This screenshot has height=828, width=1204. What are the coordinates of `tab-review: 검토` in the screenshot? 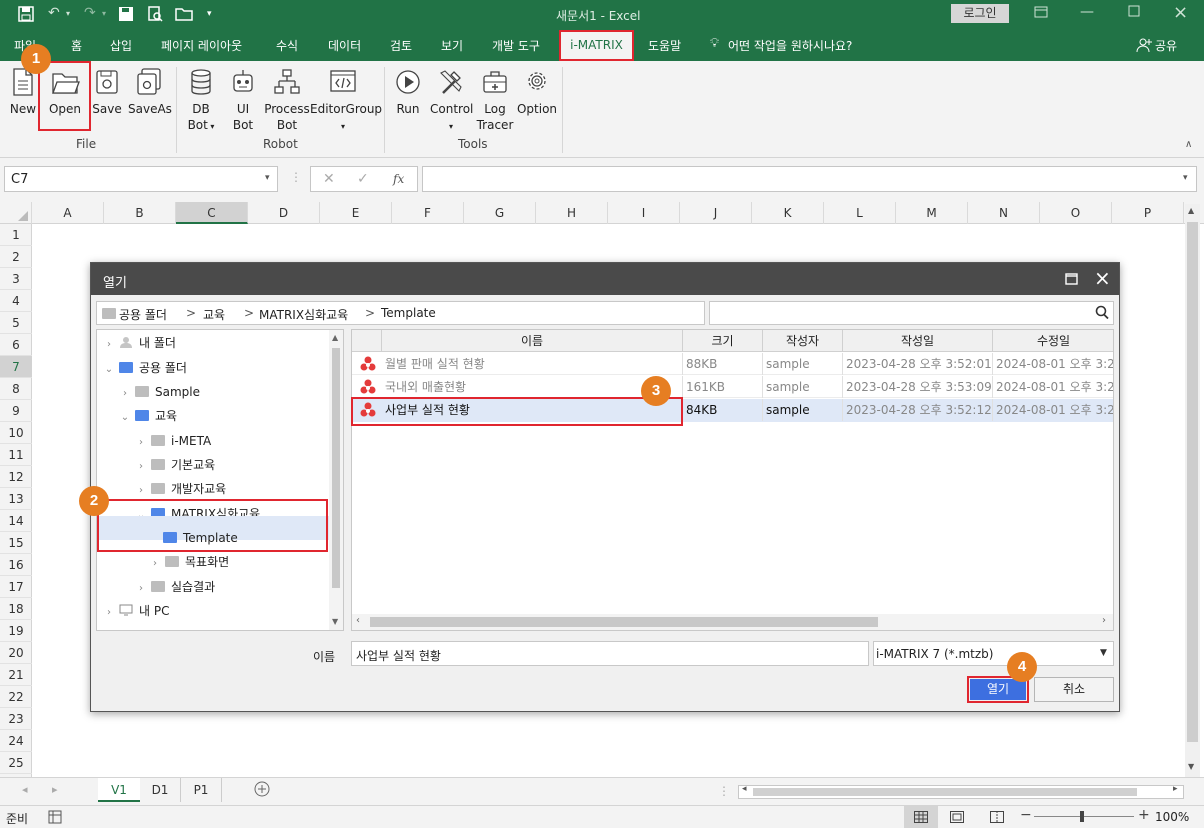 It's located at (401, 45).